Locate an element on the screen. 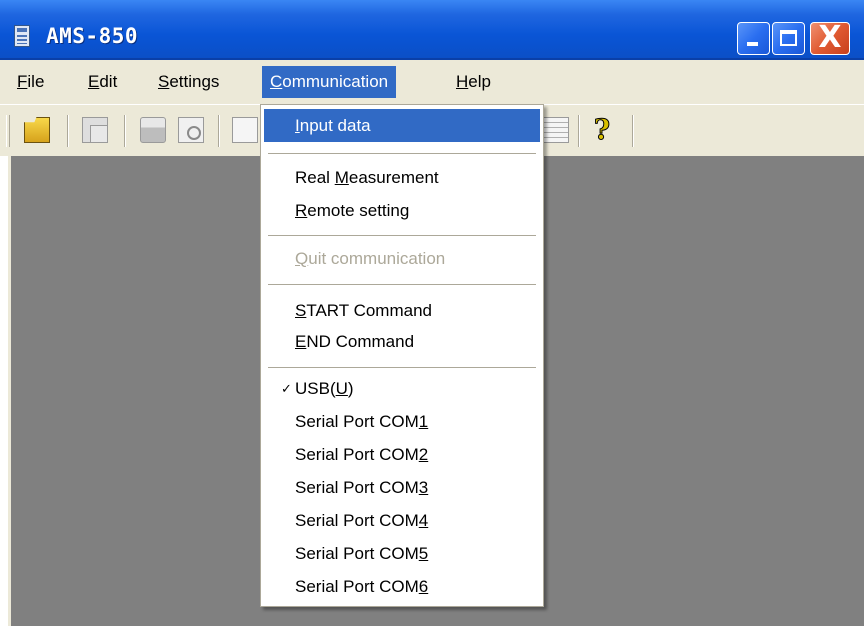 This screenshot has width=864, height=626. minimize-button is located at coordinates (753, 38).